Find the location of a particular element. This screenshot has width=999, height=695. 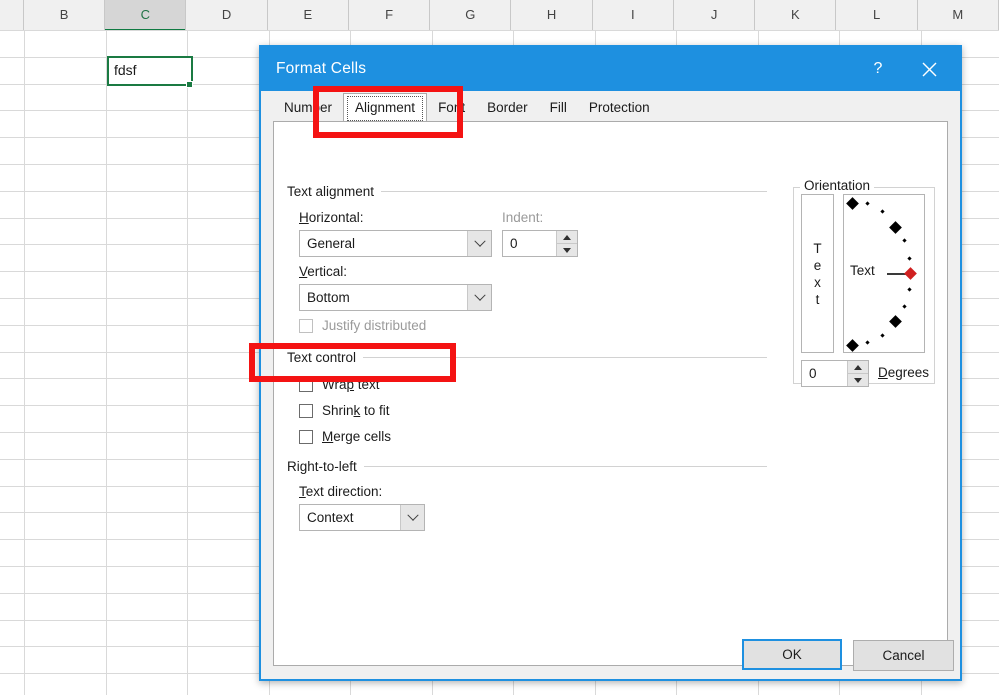

tab-border-label: Border is located at coordinates (507, 107).